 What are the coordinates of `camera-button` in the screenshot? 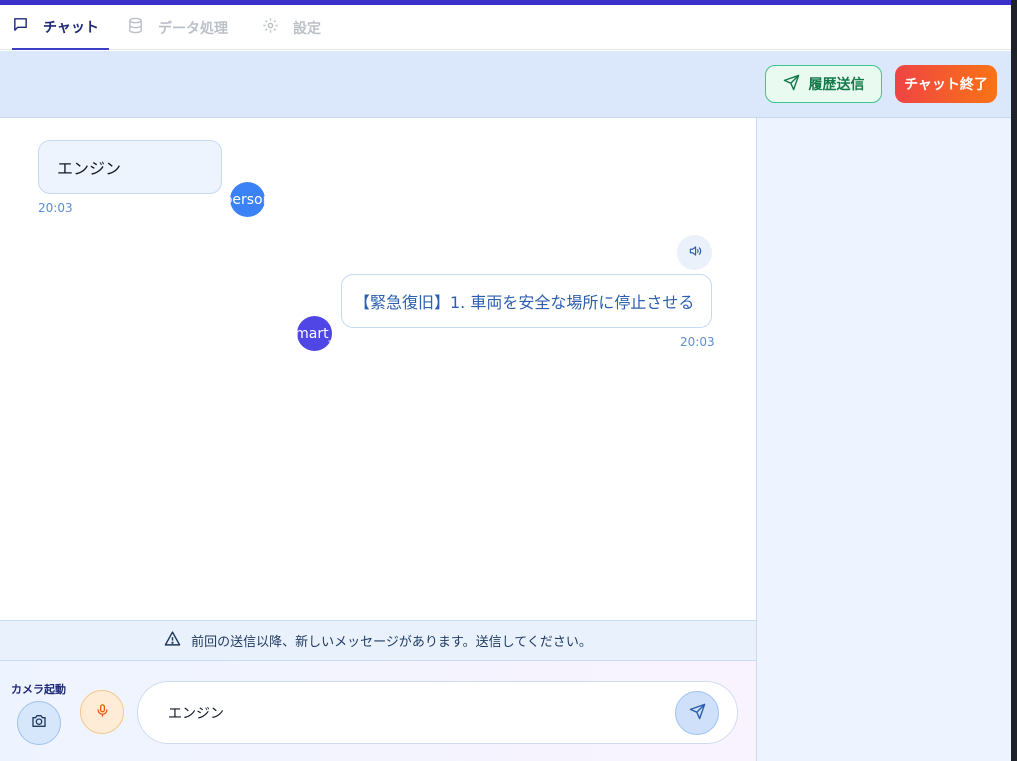 It's located at (39, 723).